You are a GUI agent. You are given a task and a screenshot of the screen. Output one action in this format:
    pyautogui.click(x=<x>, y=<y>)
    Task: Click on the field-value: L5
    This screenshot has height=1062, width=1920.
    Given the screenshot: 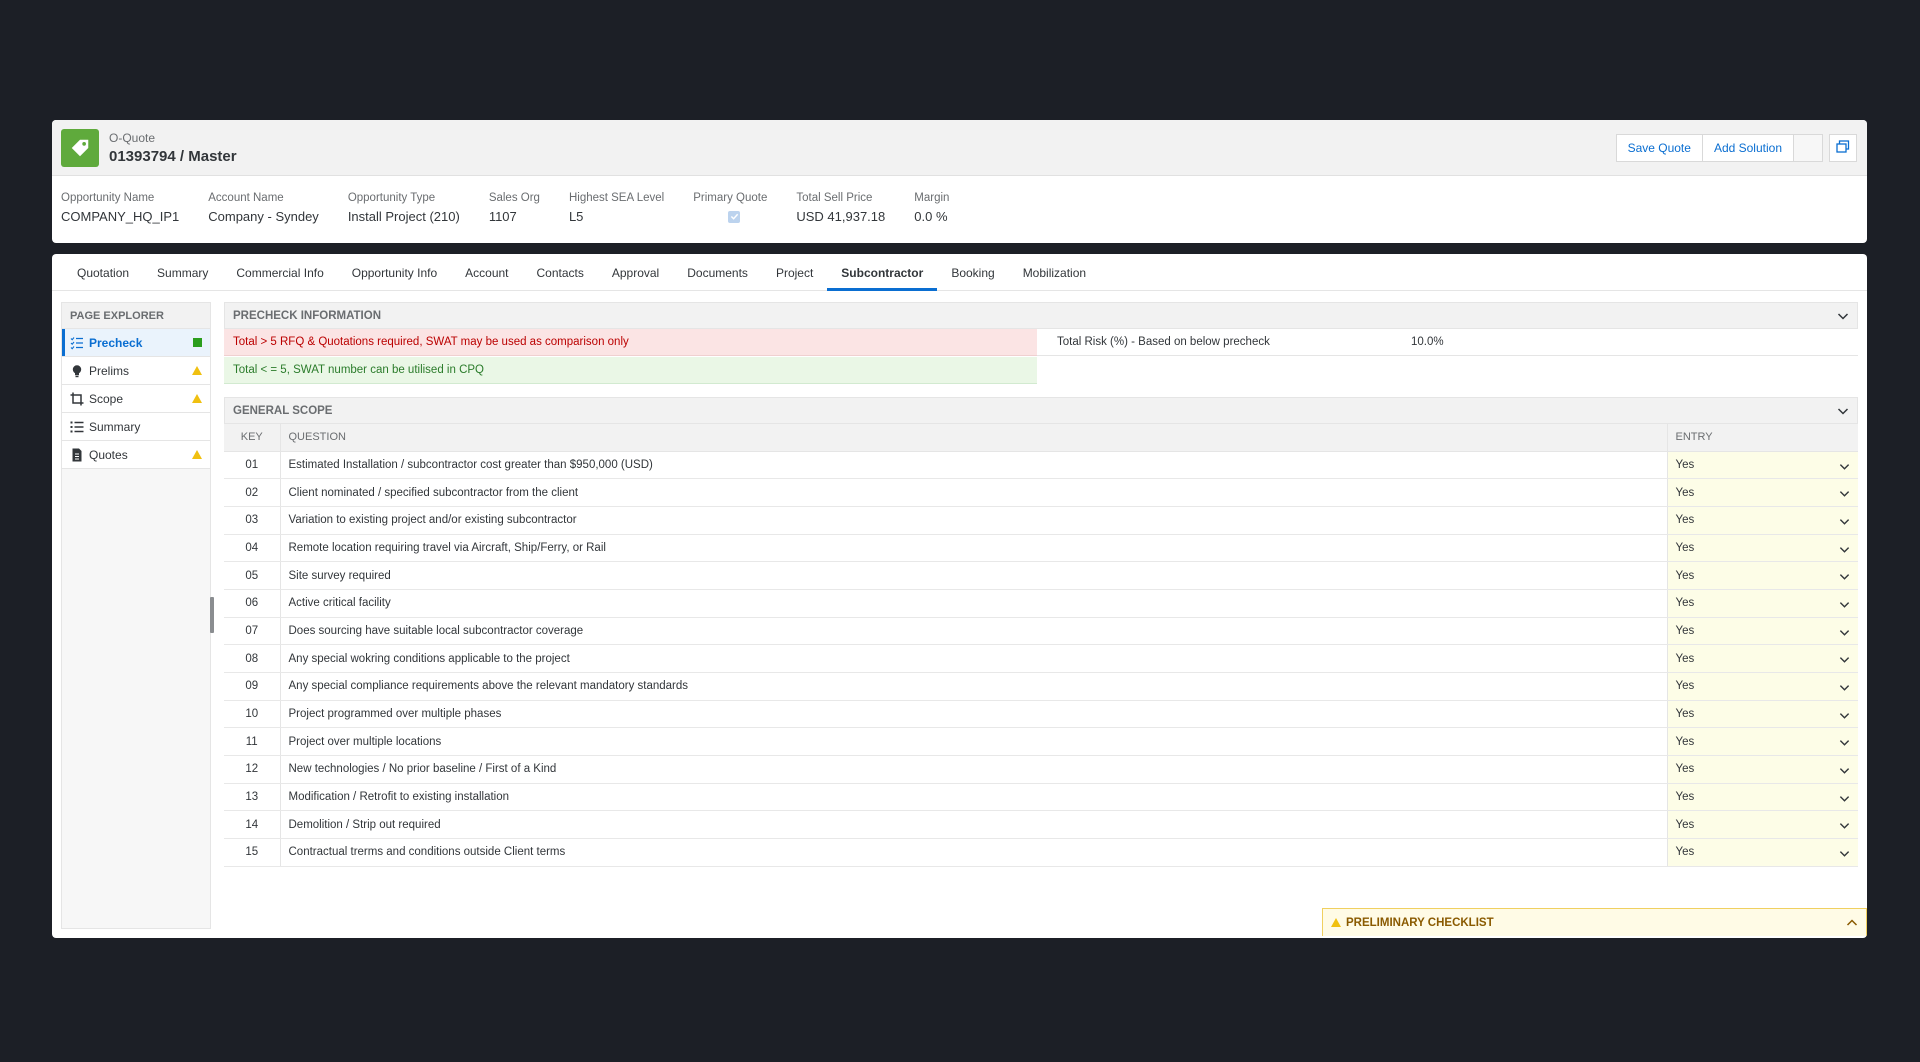 What is the action you would take?
    pyautogui.click(x=576, y=216)
    